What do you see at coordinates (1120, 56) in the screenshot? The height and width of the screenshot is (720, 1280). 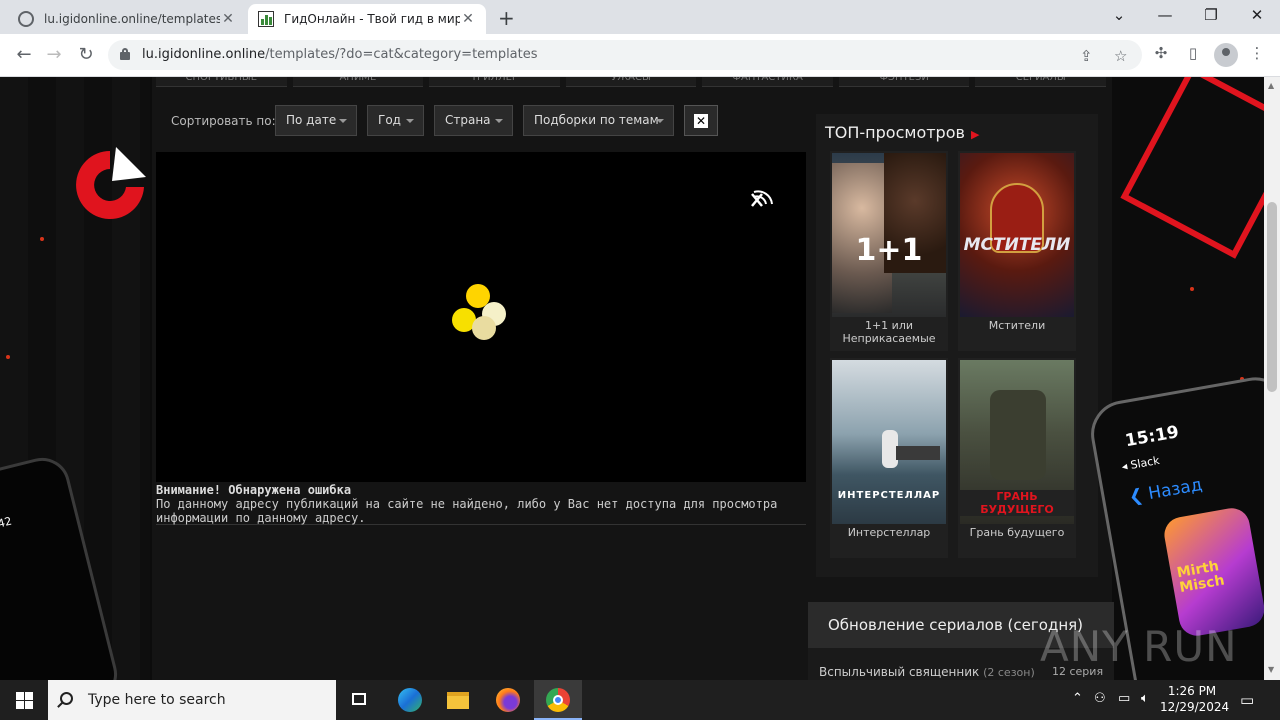 I see `bookmark-star-icon: ☆` at bounding box center [1120, 56].